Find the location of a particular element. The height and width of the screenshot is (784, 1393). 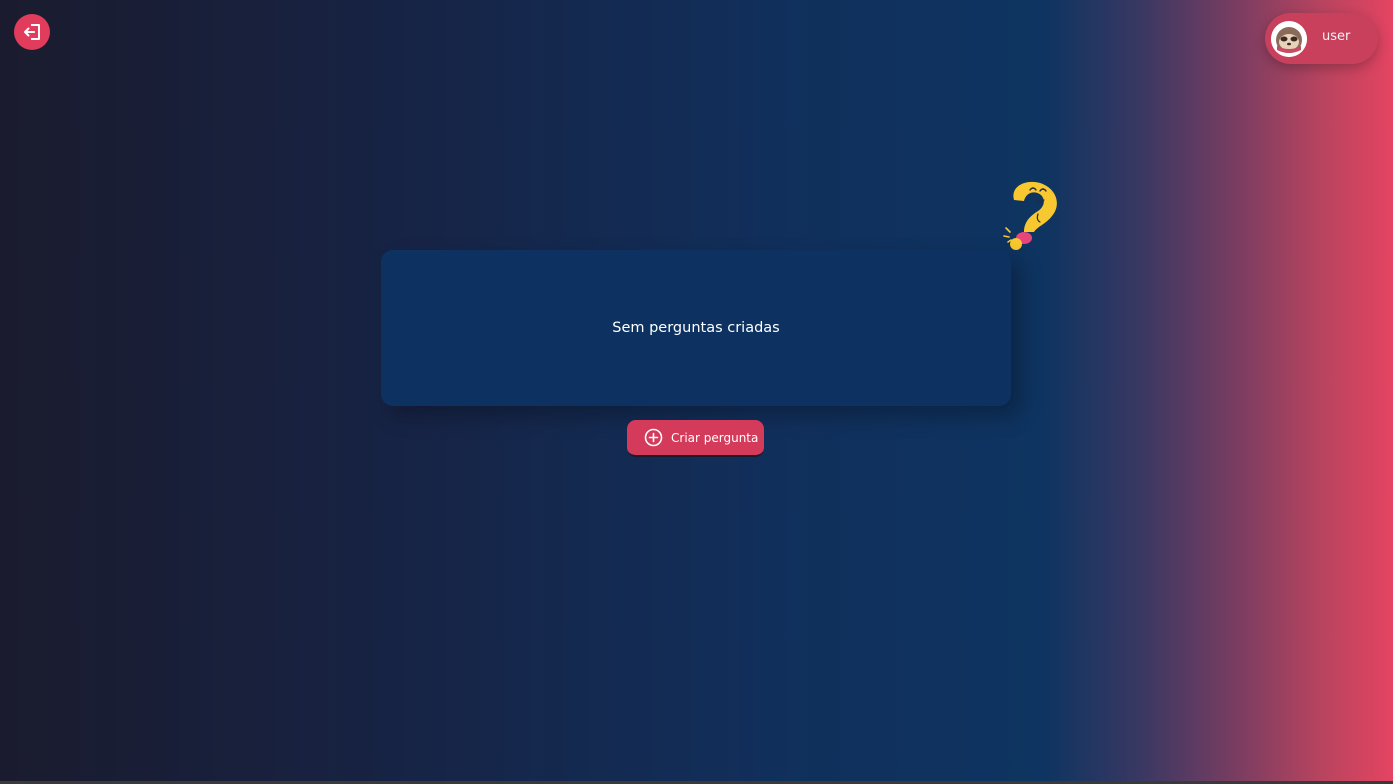

question-mark-mascot-icon is located at coordinates (1030, 215).